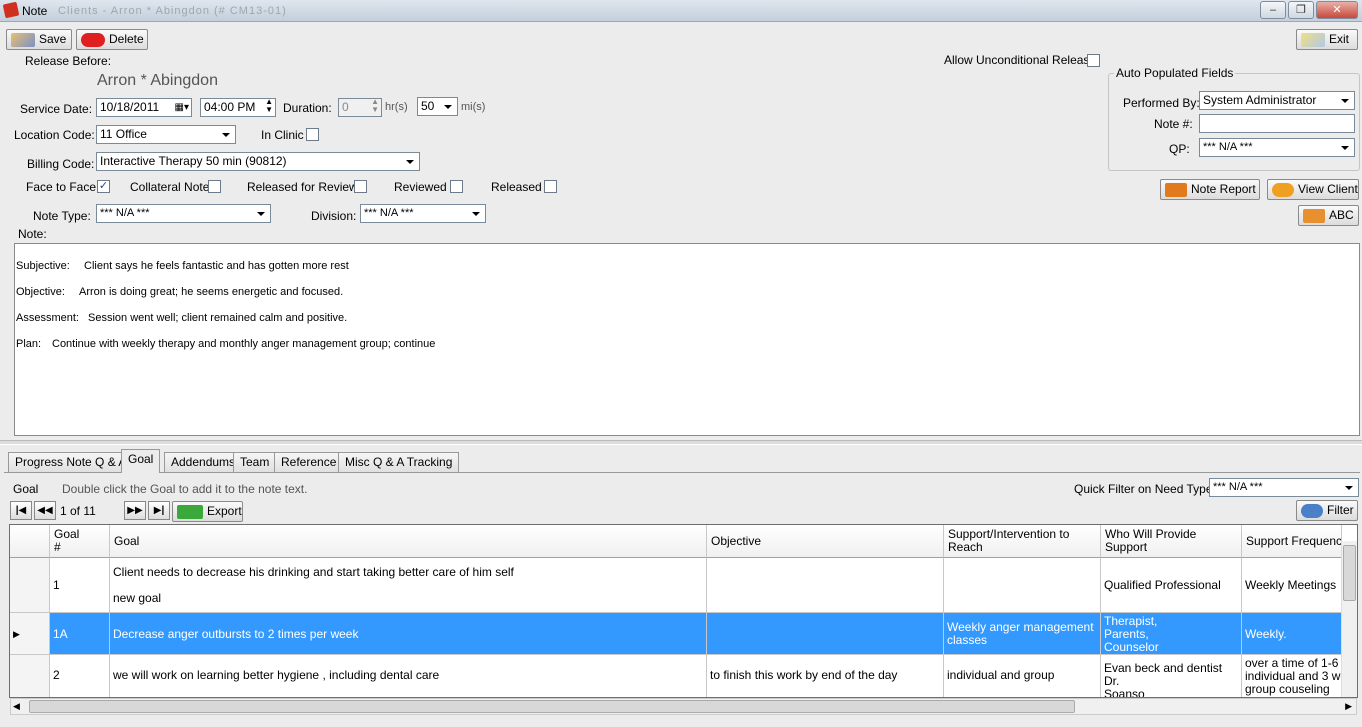 The width and height of the screenshot is (1362, 727). What do you see at coordinates (21, 510) in the screenshot?
I see `first-page-icon: |◀` at bounding box center [21, 510].